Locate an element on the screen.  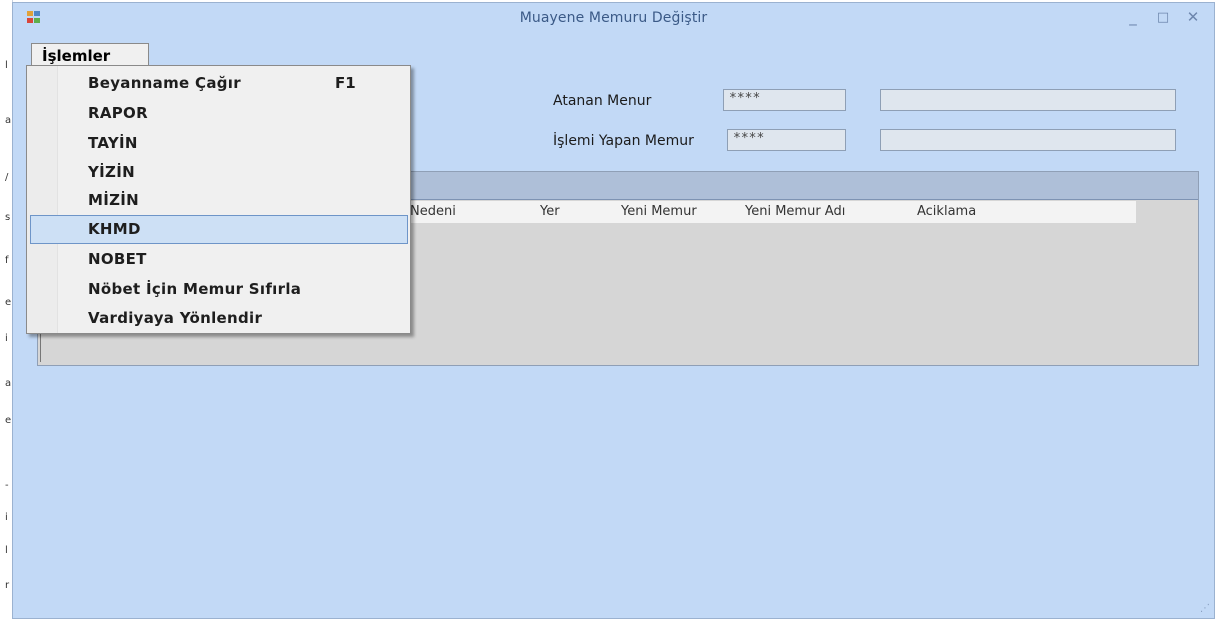
resize-grip: ⋰ is located at coordinates (1205, 608).